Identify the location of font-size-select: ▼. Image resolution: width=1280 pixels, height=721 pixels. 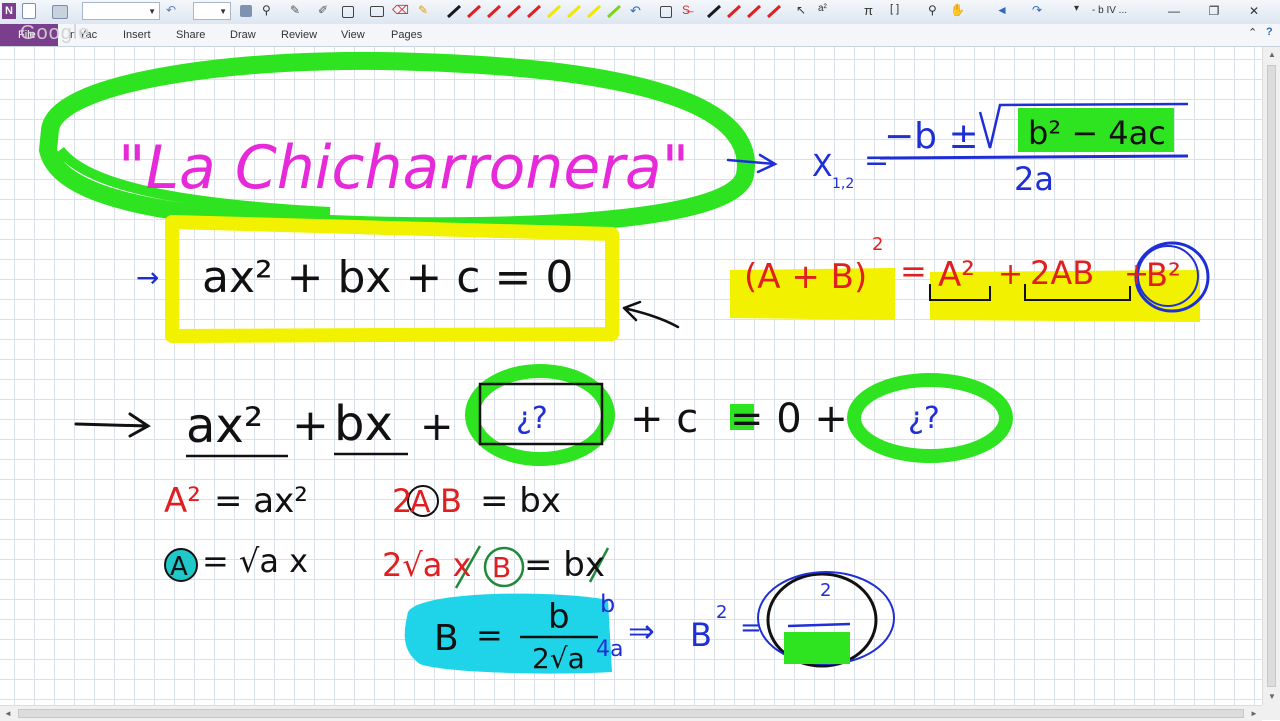
(212, 11).